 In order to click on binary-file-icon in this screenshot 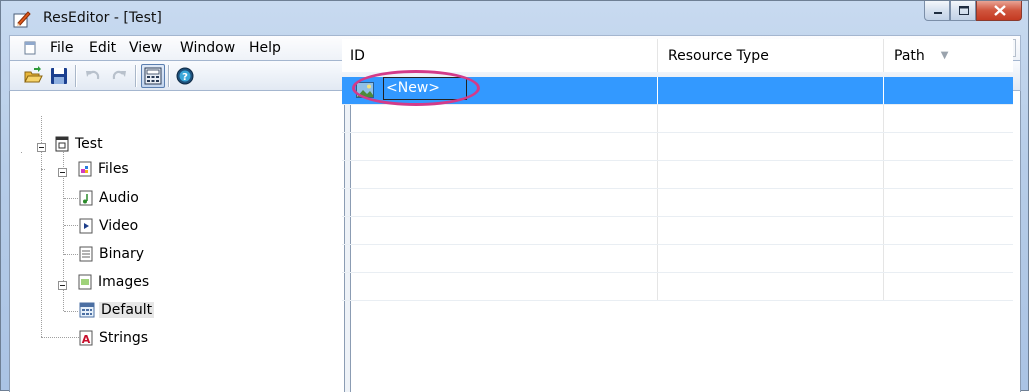, I will do `click(86, 254)`.